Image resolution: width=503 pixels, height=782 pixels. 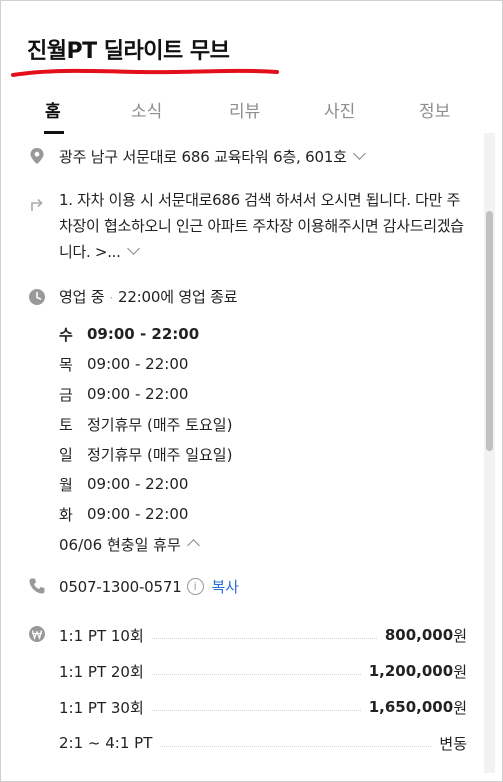 I want to click on price-name: 1:1 PT 30회, so click(x=101, y=707).